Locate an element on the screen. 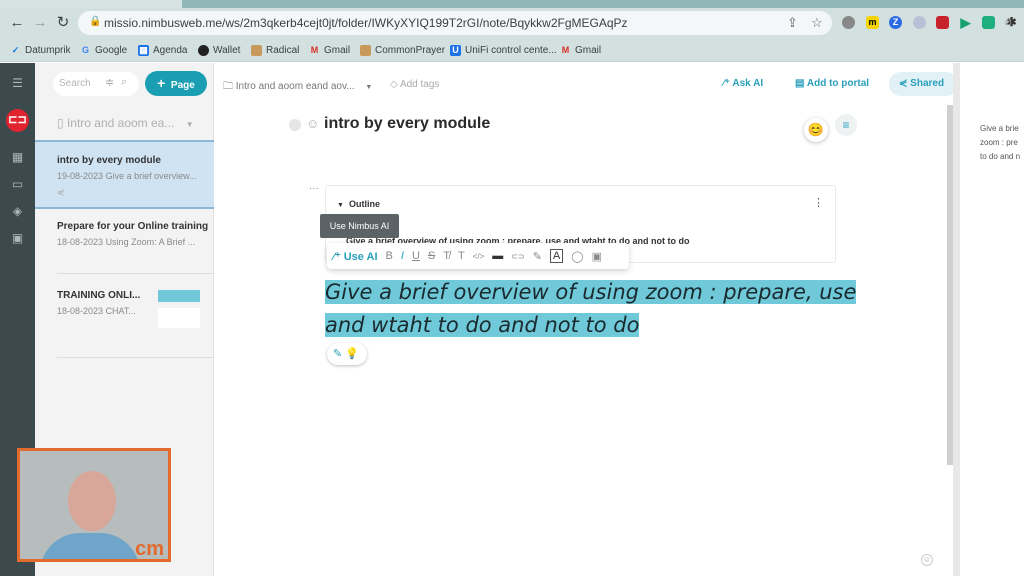 The image size is (1024, 576). add-tags-button: ◇ Add tags is located at coordinates (414, 84).